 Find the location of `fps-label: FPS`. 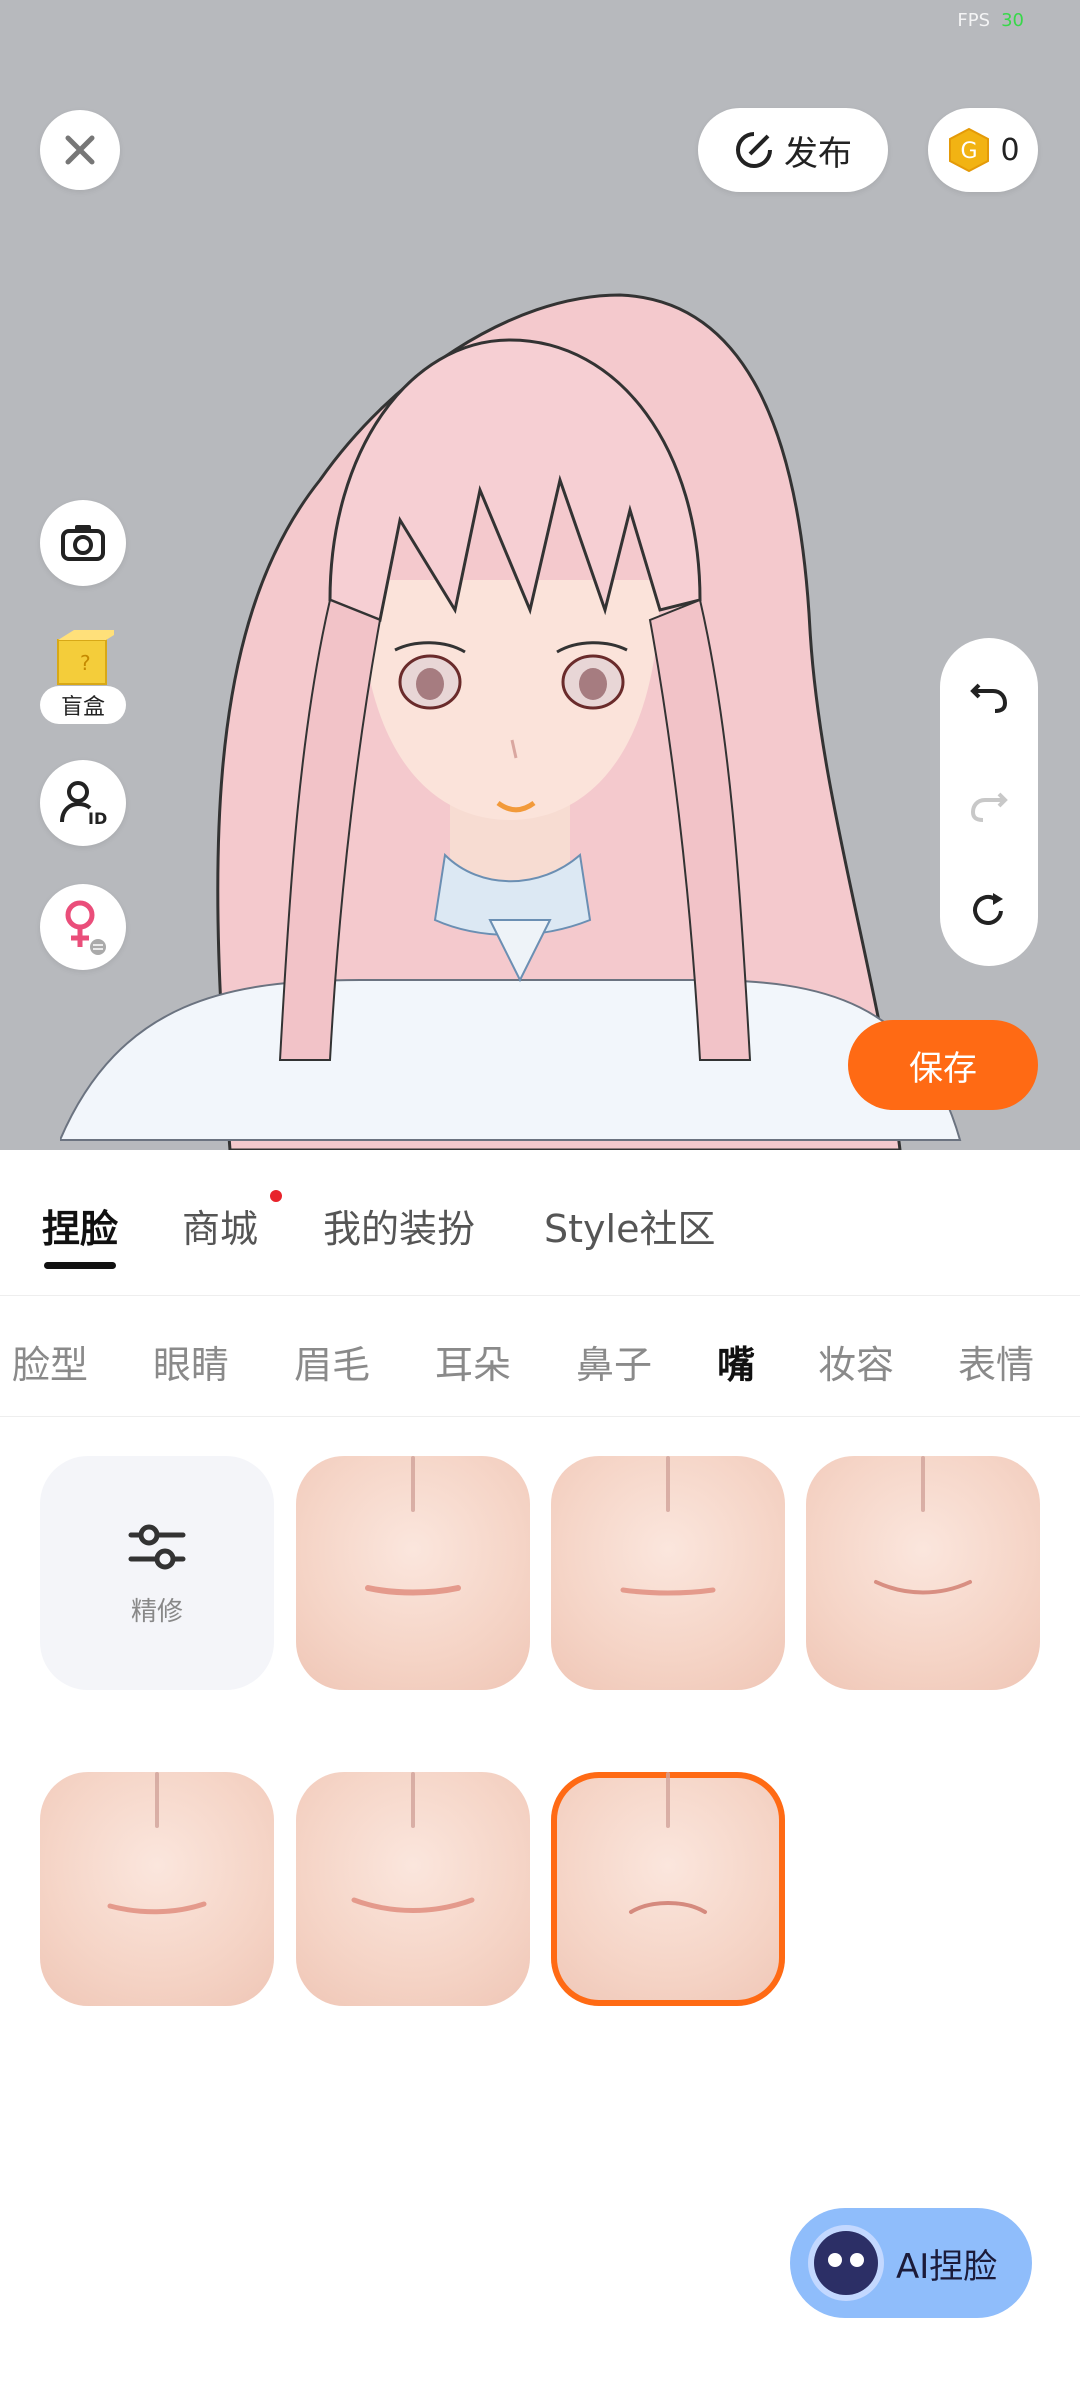

fps-label: FPS is located at coordinates (973, 20).